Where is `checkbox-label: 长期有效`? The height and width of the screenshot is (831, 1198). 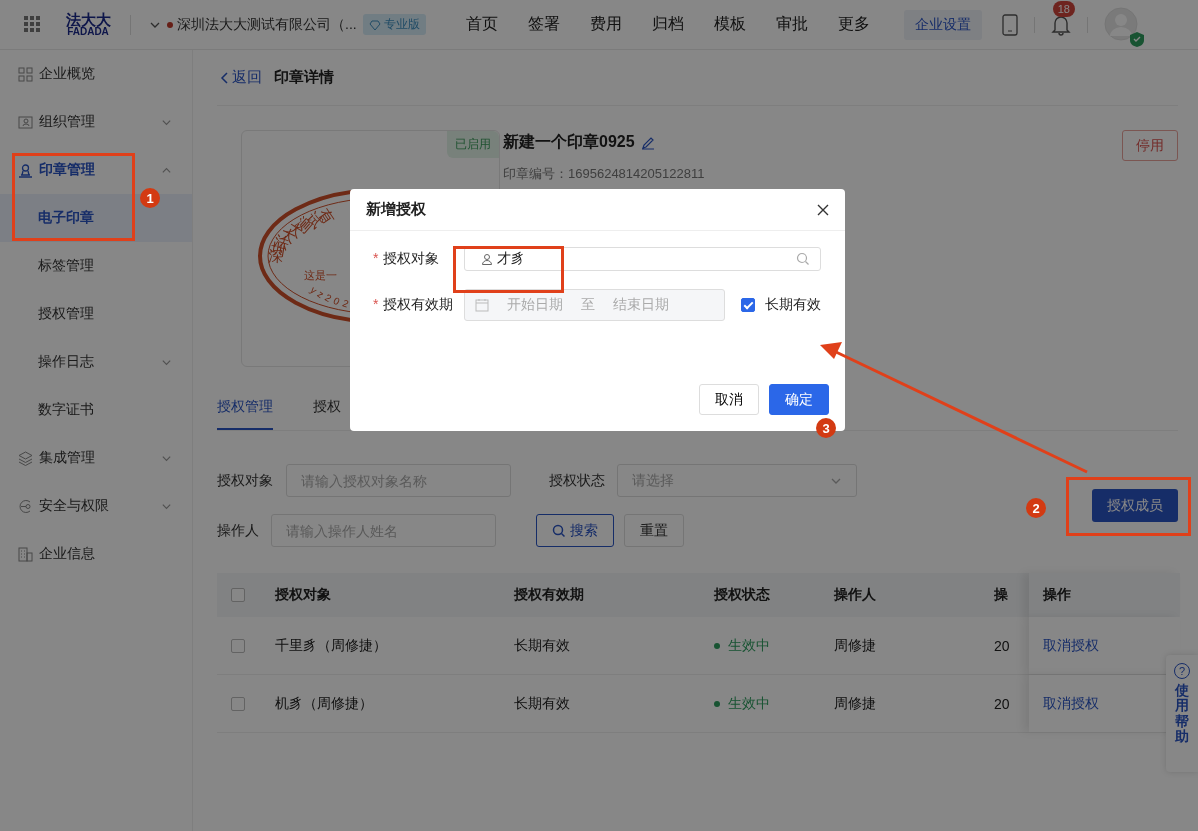 checkbox-label: 长期有效 is located at coordinates (793, 305).